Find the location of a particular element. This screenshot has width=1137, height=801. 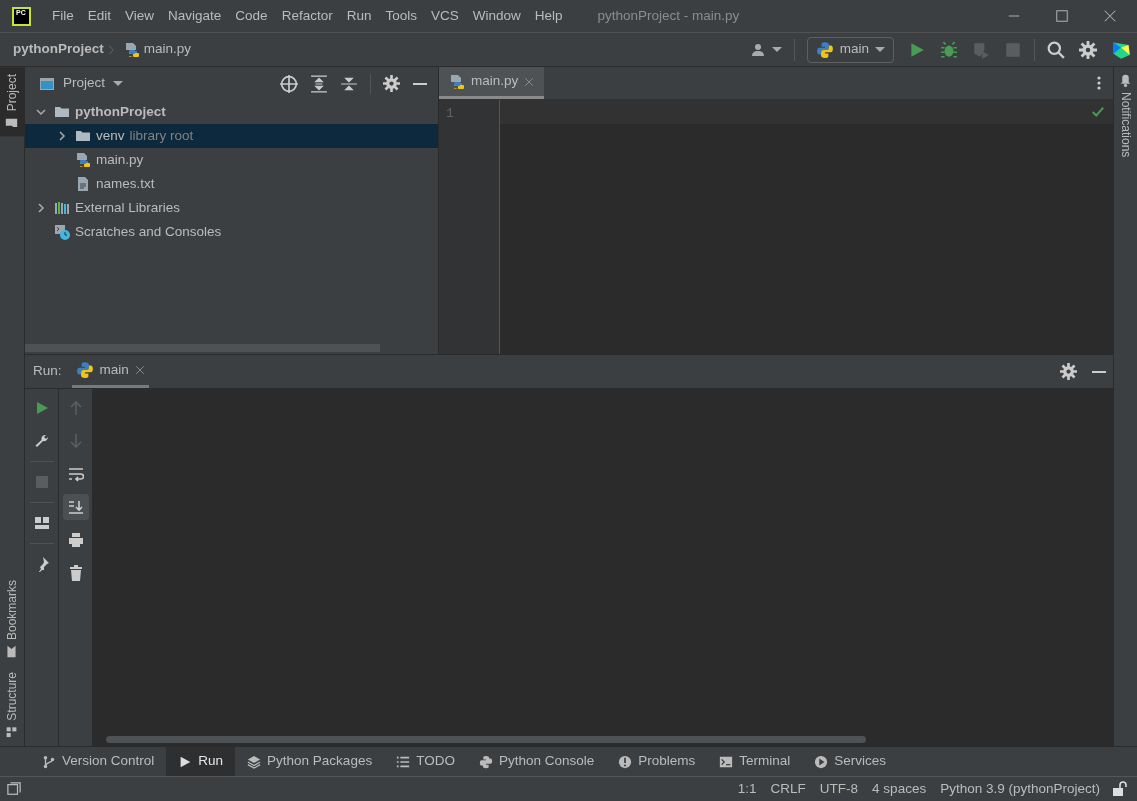

tool-window-tab: Python Packages is located at coordinates (310, 761).